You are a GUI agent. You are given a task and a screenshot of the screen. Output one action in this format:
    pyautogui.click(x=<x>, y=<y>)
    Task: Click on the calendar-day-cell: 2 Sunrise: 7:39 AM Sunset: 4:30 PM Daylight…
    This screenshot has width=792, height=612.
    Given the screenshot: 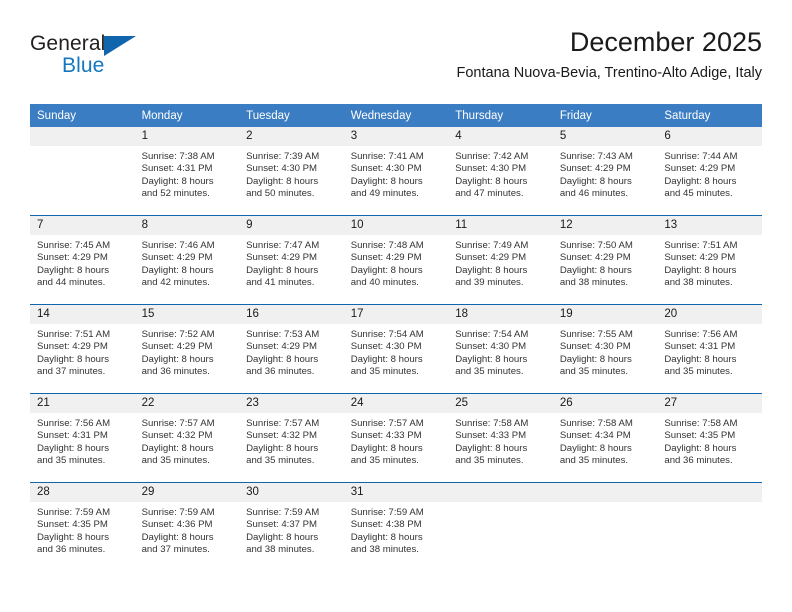 What is the action you would take?
    pyautogui.click(x=291, y=171)
    